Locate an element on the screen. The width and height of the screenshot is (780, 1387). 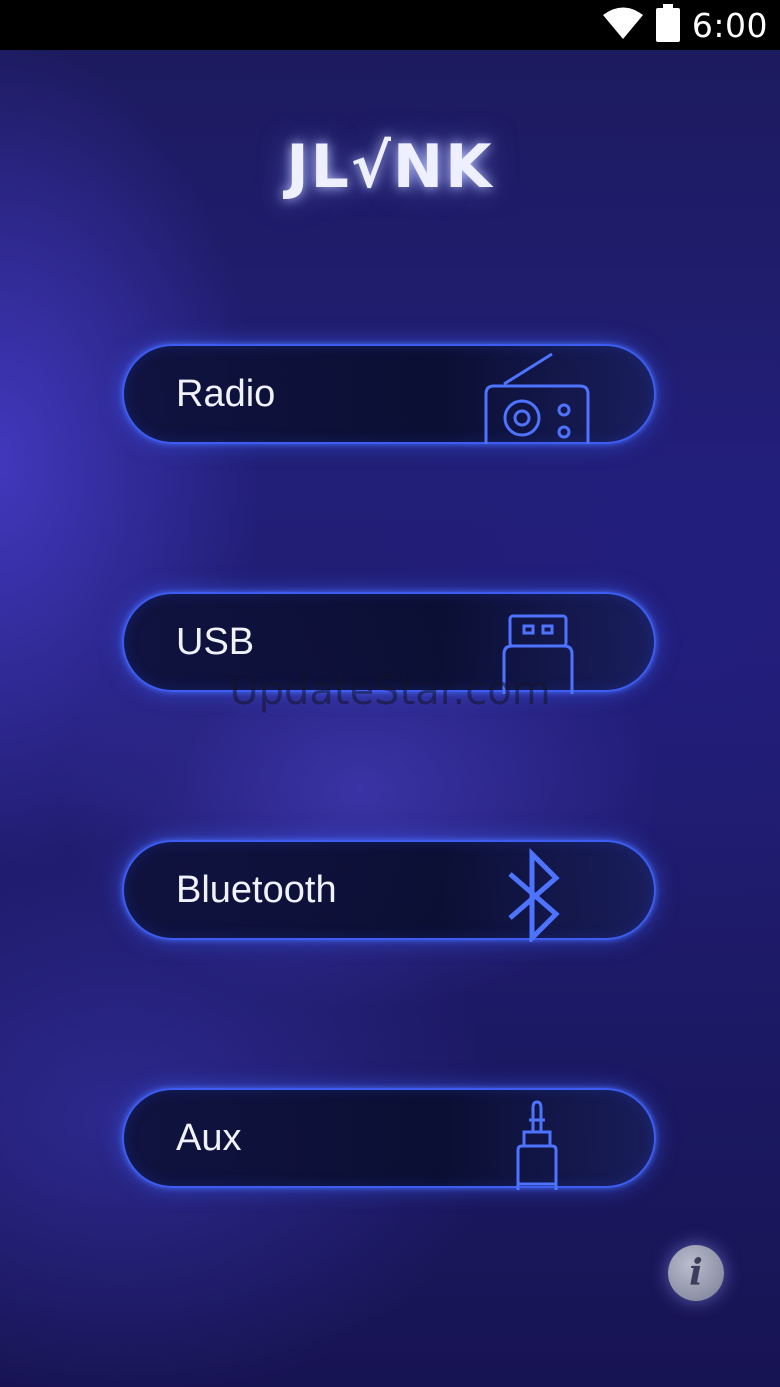
bluetooth-label: Bluetooth is located at coordinates (256, 890).